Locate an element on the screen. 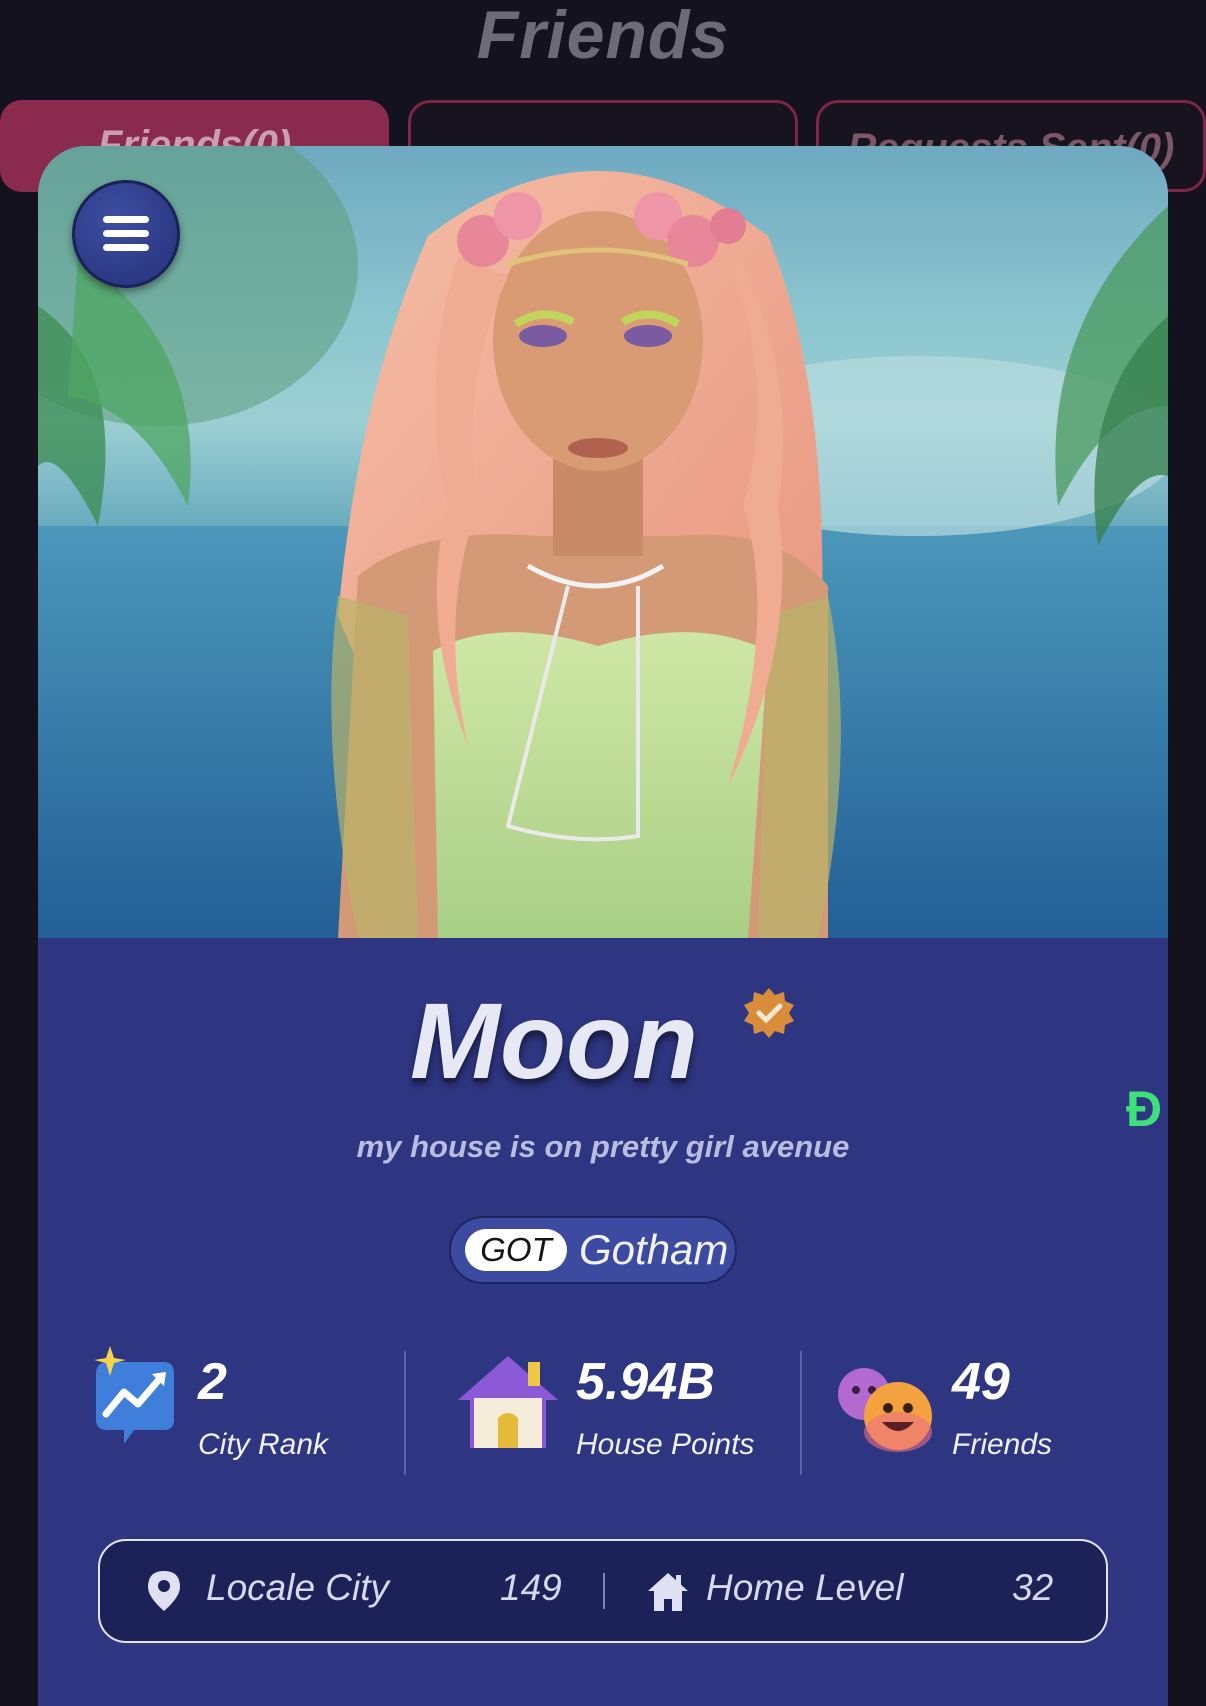 The width and height of the screenshot is (1206, 1706). side-glyph: Đ is located at coordinates (1144, 1109).